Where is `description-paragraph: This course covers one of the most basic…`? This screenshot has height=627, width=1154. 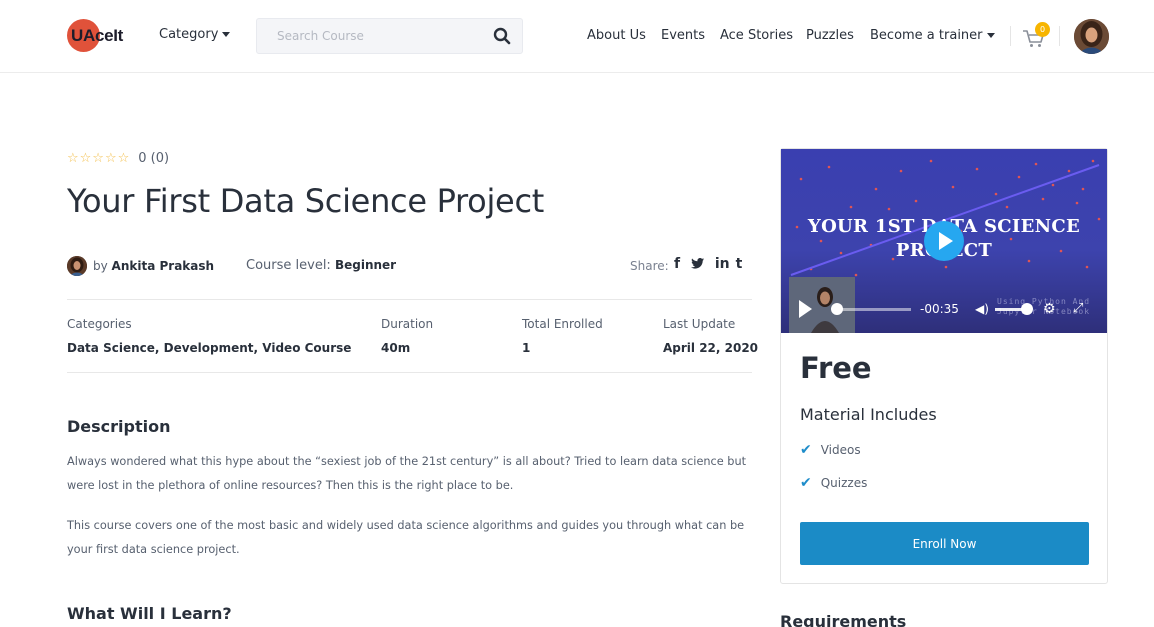 description-paragraph: This course covers one of the most basic… is located at coordinates (406, 537).